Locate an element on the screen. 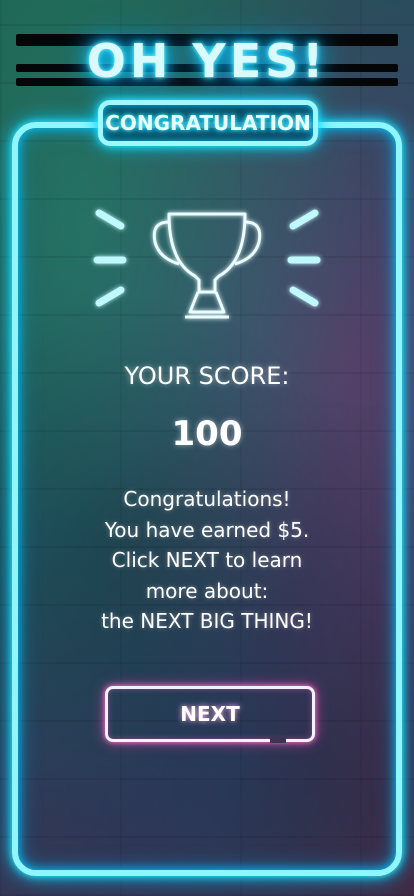 The width and height of the screenshot is (414, 896). next-button-label: NEXT is located at coordinates (210, 714).